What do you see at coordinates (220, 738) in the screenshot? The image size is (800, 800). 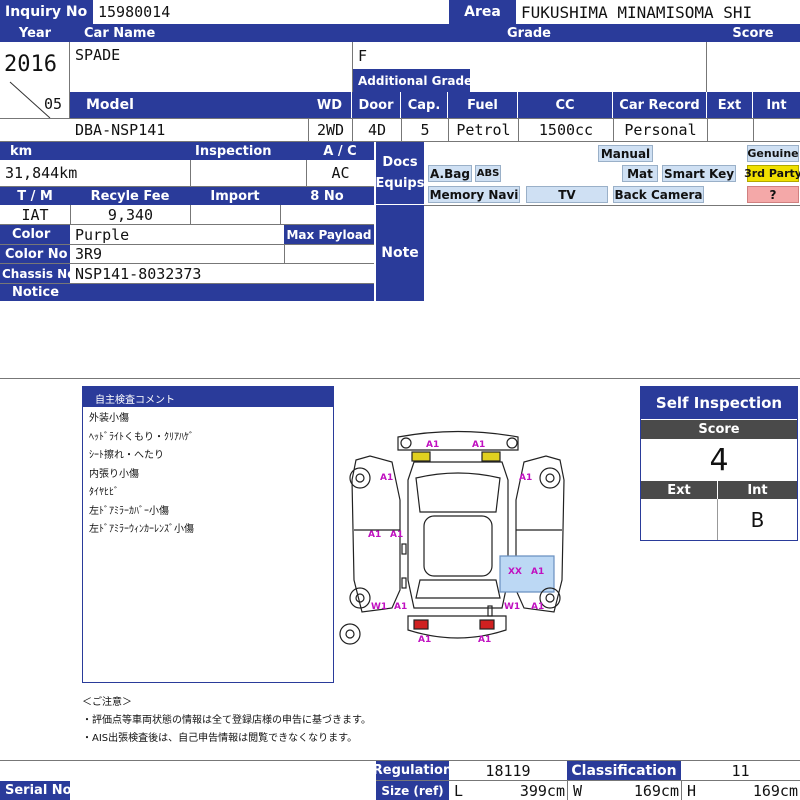 I see `caution-line: ・AIS出張検査後は、自己申告情報は閲覧できなくなります。` at bounding box center [220, 738].